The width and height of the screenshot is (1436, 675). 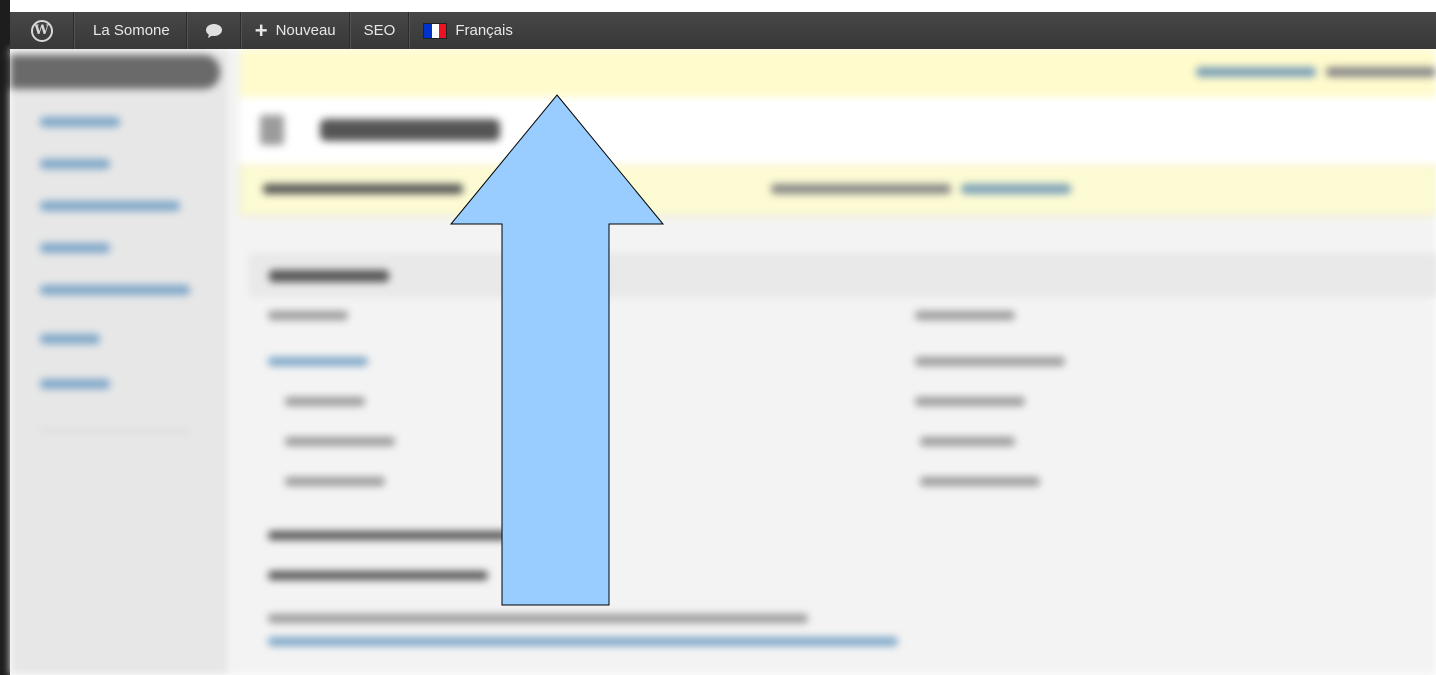 I want to click on new-content-menu: + Nouveau, so click(x=295, y=30).